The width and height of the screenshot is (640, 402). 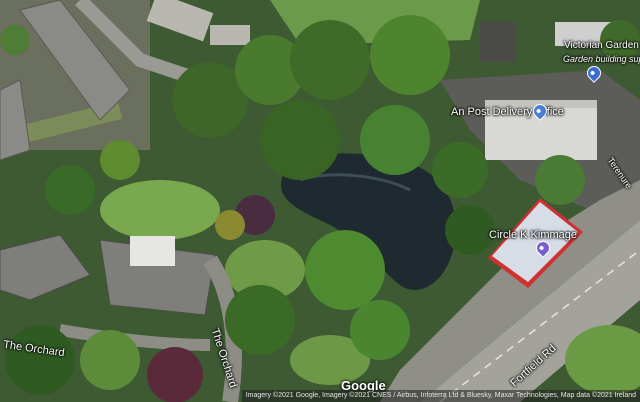 I want to click on poi-label-victorian-garden-buildings: Victorian Garden Buildings, so click(x=602, y=45).